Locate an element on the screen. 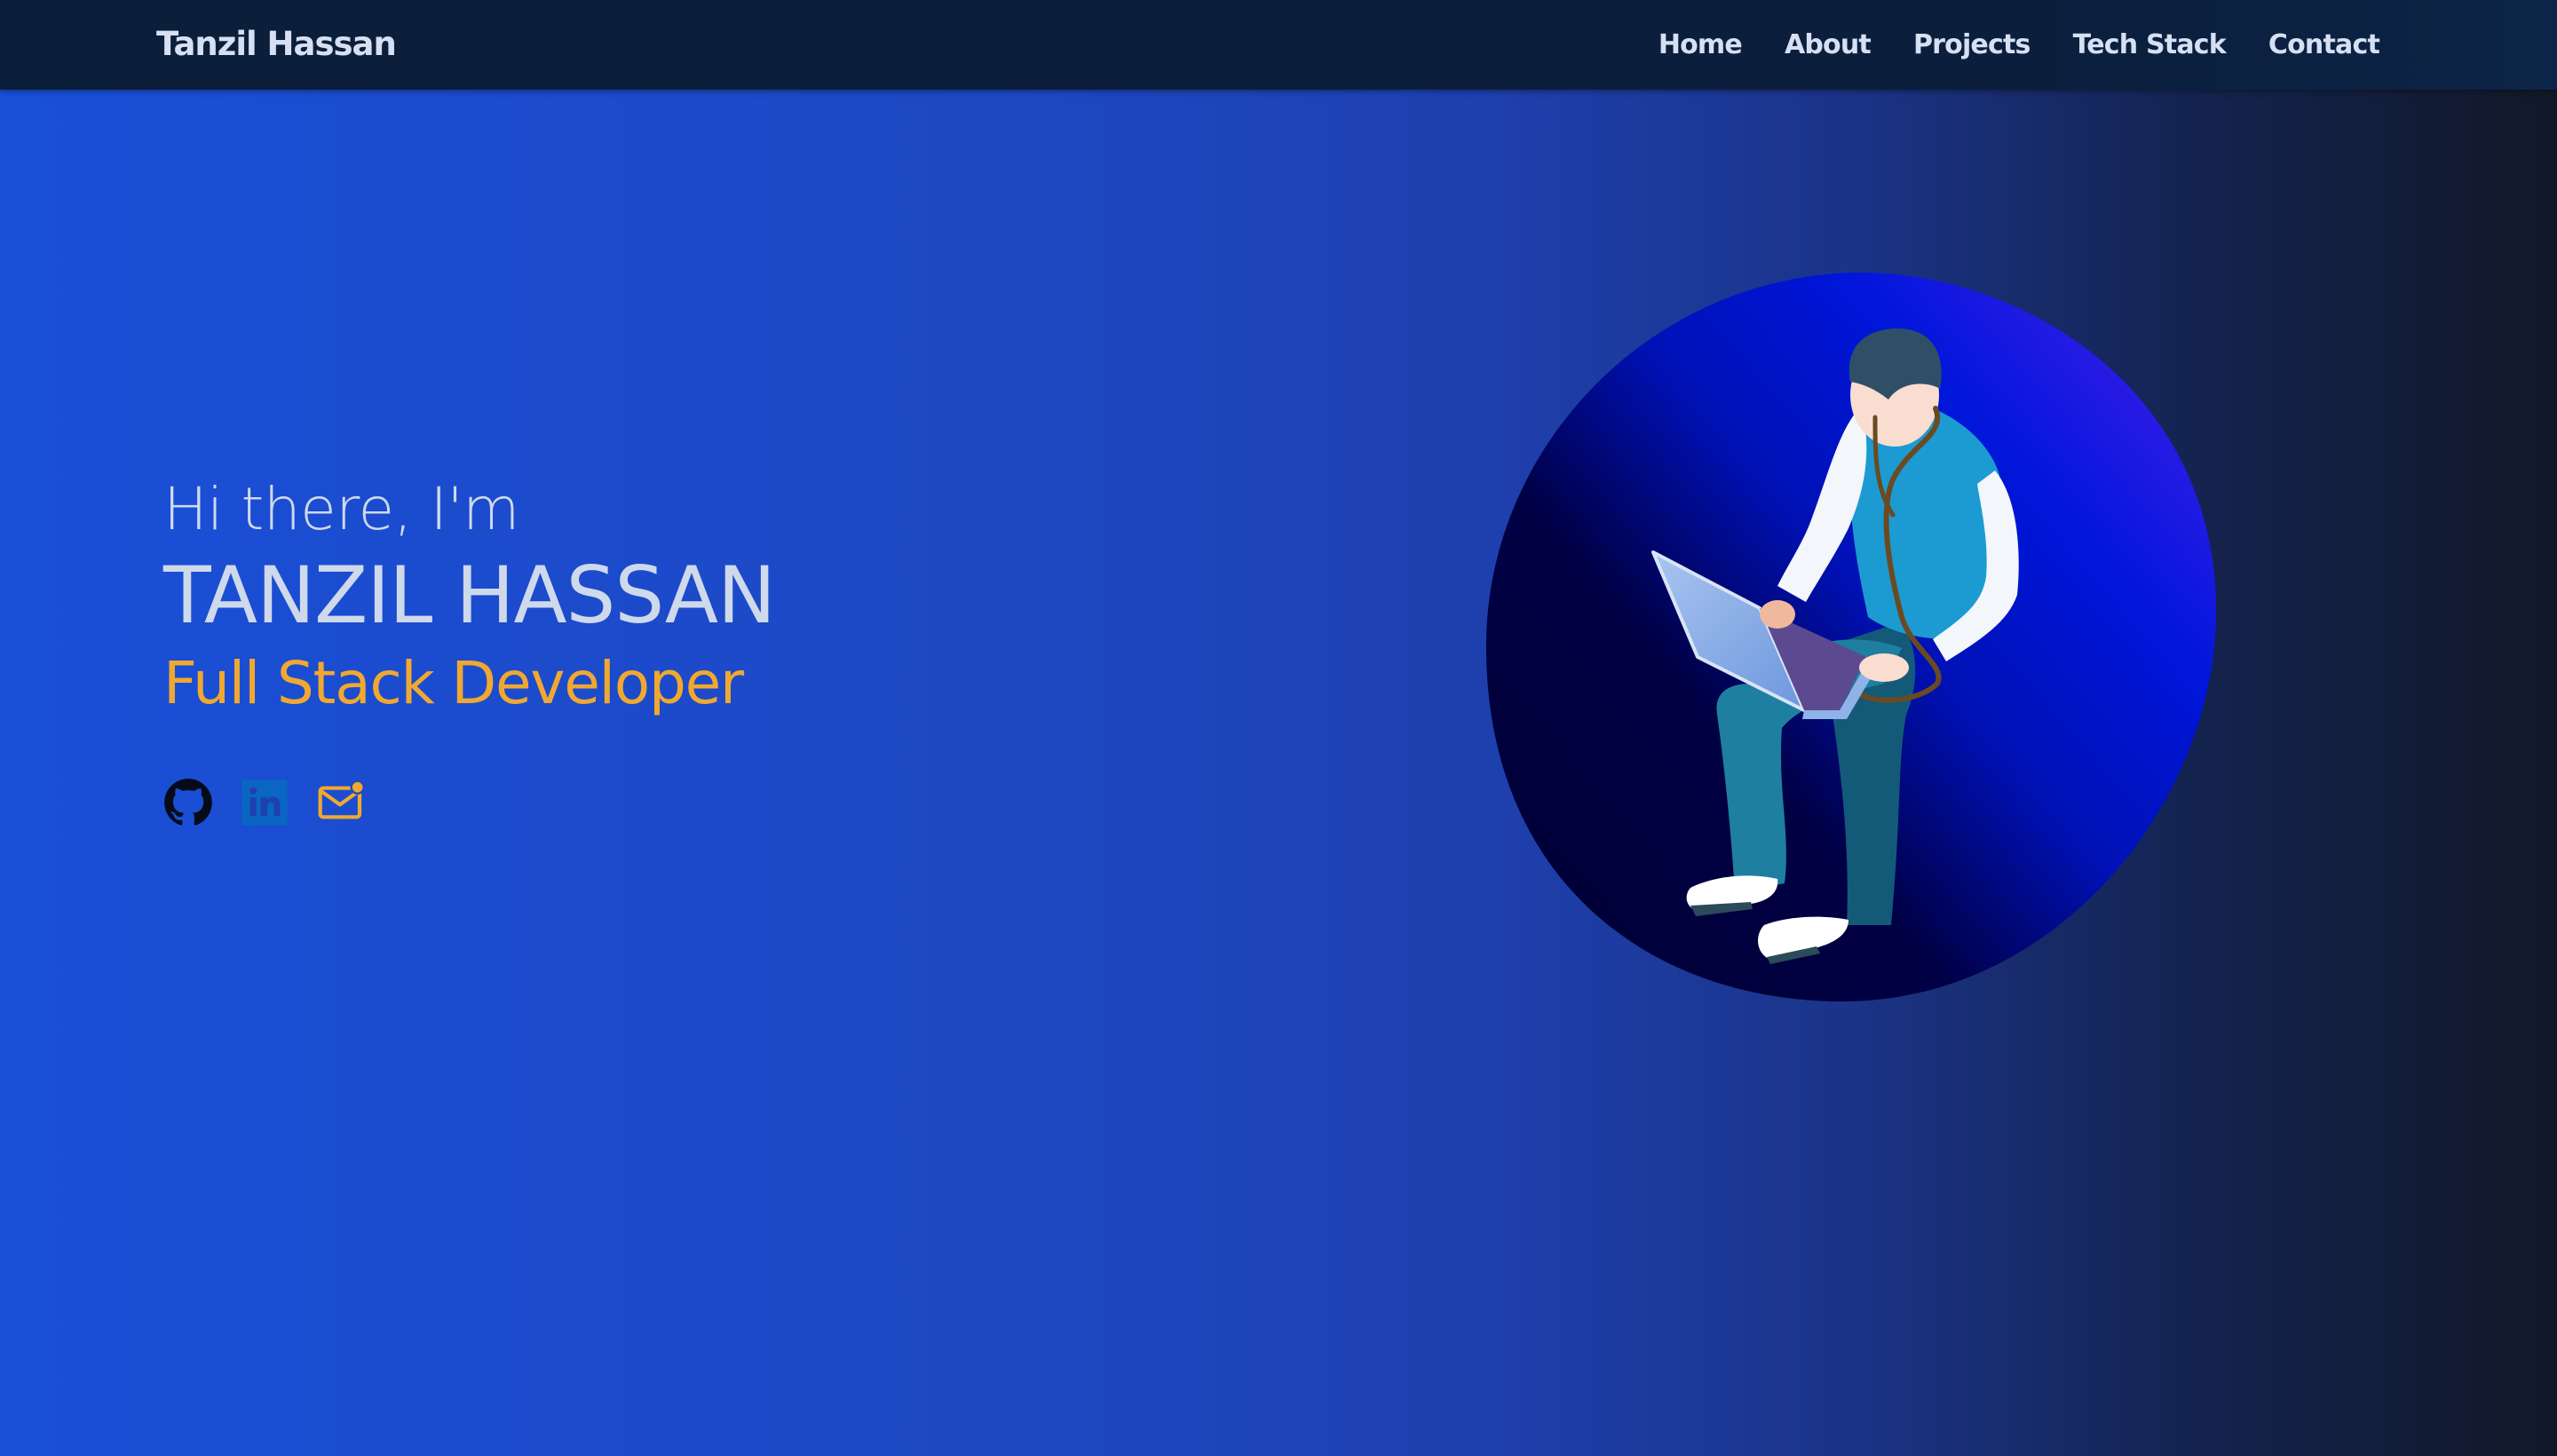 This screenshot has height=1456, width=2557. nav-links: Home About Projects Tech Stack Contact is located at coordinates (2019, 44).